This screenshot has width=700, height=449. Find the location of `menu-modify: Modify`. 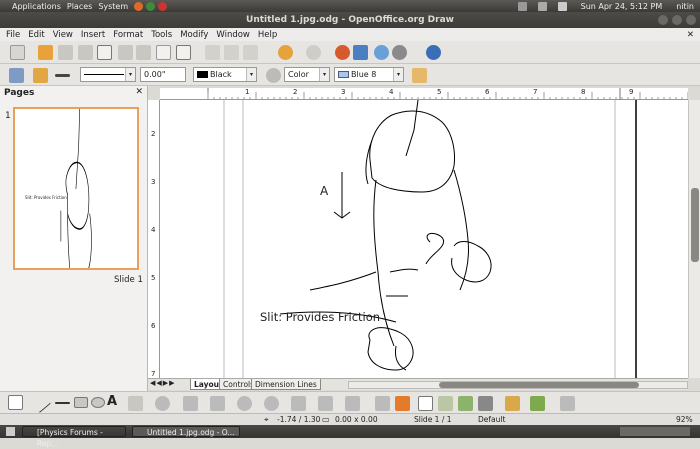

menu-modify: Modify is located at coordinates (194, 35).